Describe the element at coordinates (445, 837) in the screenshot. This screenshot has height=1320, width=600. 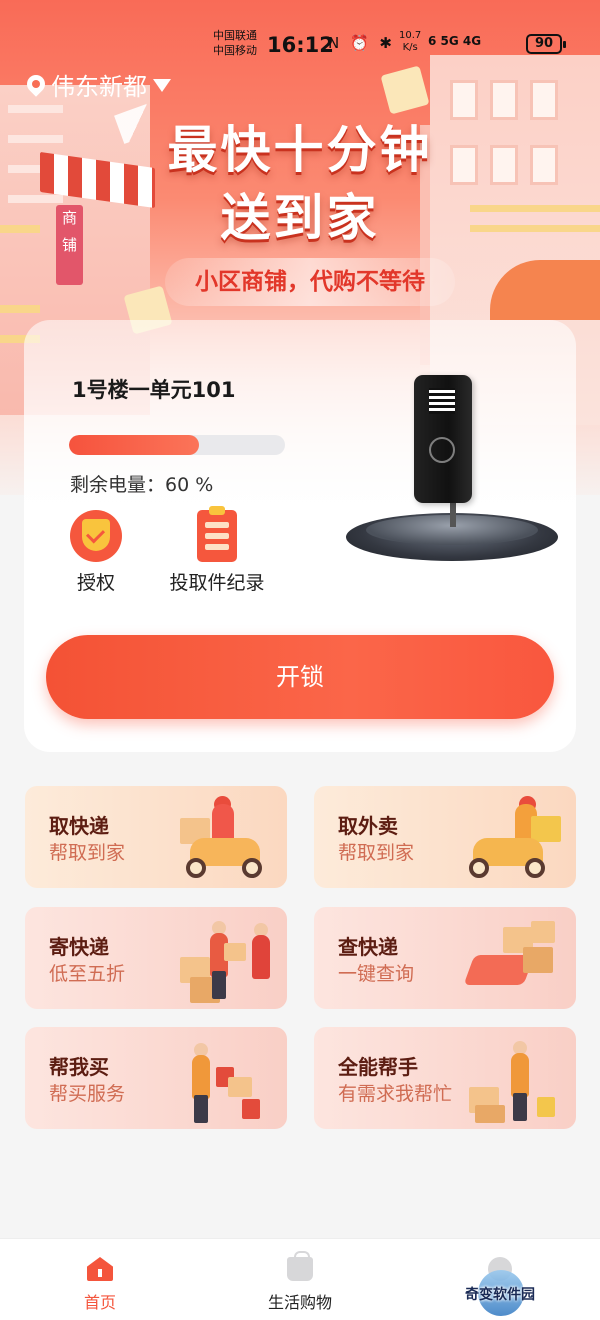
I see `service-pickup-takeout: 取外卖 帮取到家` at that location.